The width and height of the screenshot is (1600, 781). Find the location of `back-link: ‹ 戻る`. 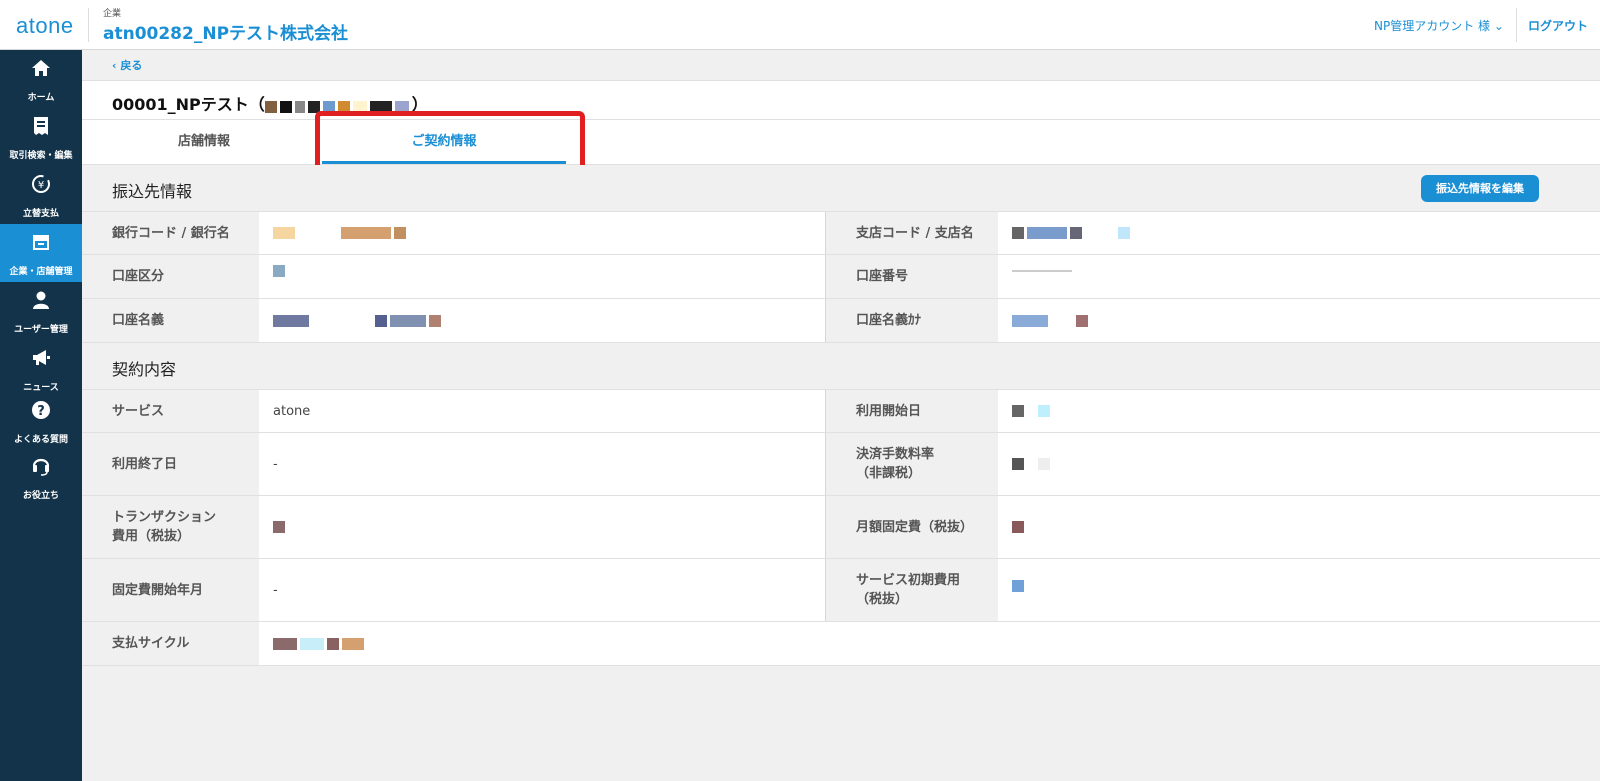

back-link: ‹ 戻る is located at coordinates (127, 65).